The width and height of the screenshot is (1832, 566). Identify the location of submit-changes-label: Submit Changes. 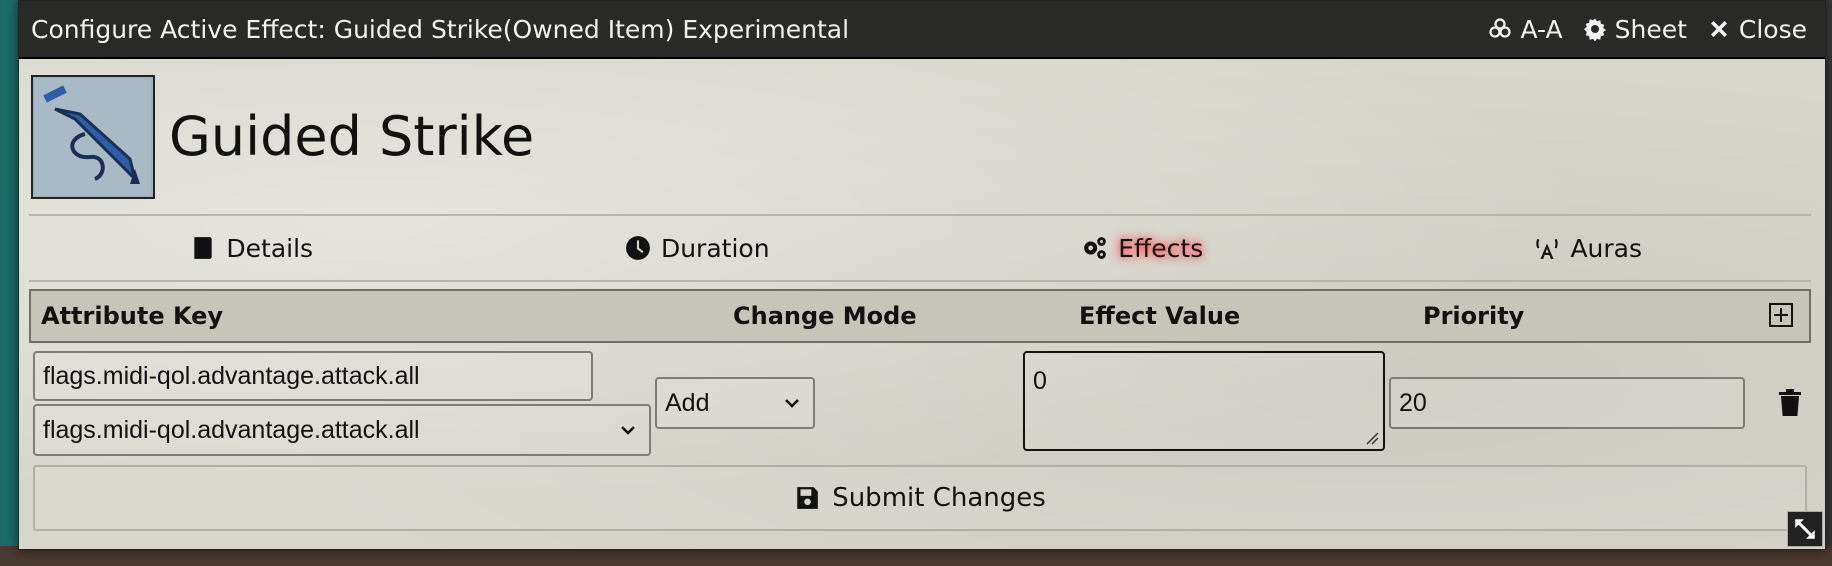
(939, 498).